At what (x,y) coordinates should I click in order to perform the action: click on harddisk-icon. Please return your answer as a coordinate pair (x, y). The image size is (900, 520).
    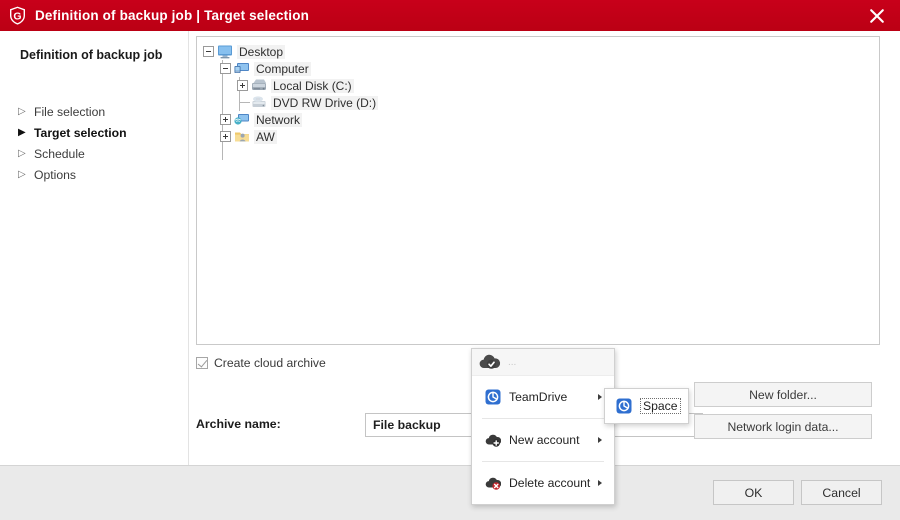
    Looking at the image, I should click on (259, 85).